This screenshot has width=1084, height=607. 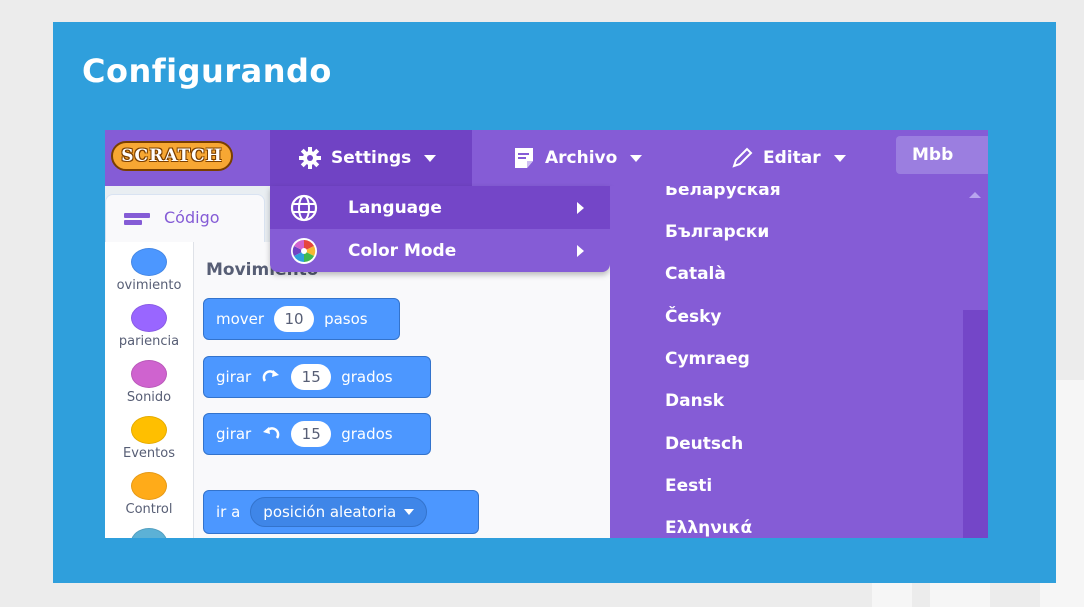 I want to click on menu-item-language: Language, so click(x=440, y=207).